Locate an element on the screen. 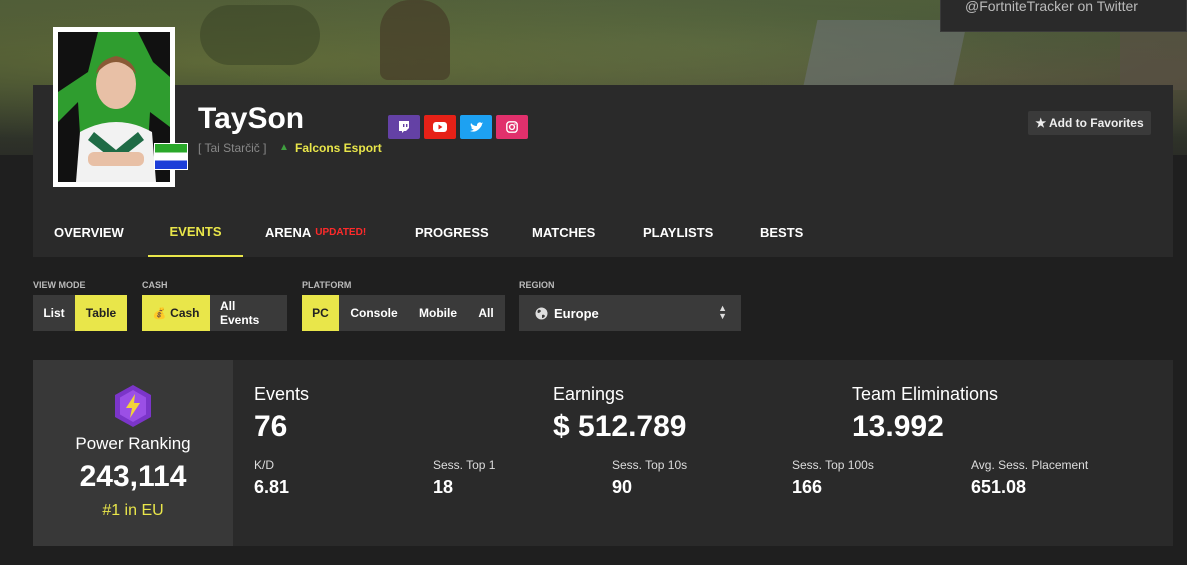  earnings-label: Earnings is located at coordinates (589, 394).